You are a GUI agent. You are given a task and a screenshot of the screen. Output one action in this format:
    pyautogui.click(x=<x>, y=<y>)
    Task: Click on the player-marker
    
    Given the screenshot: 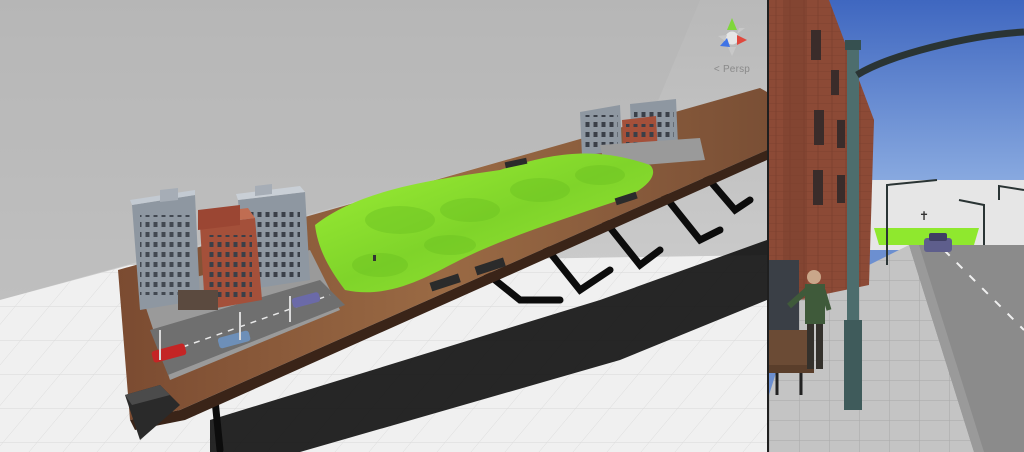 What is the action you would take?
    pyautogui.click(x=374, y=258)
    